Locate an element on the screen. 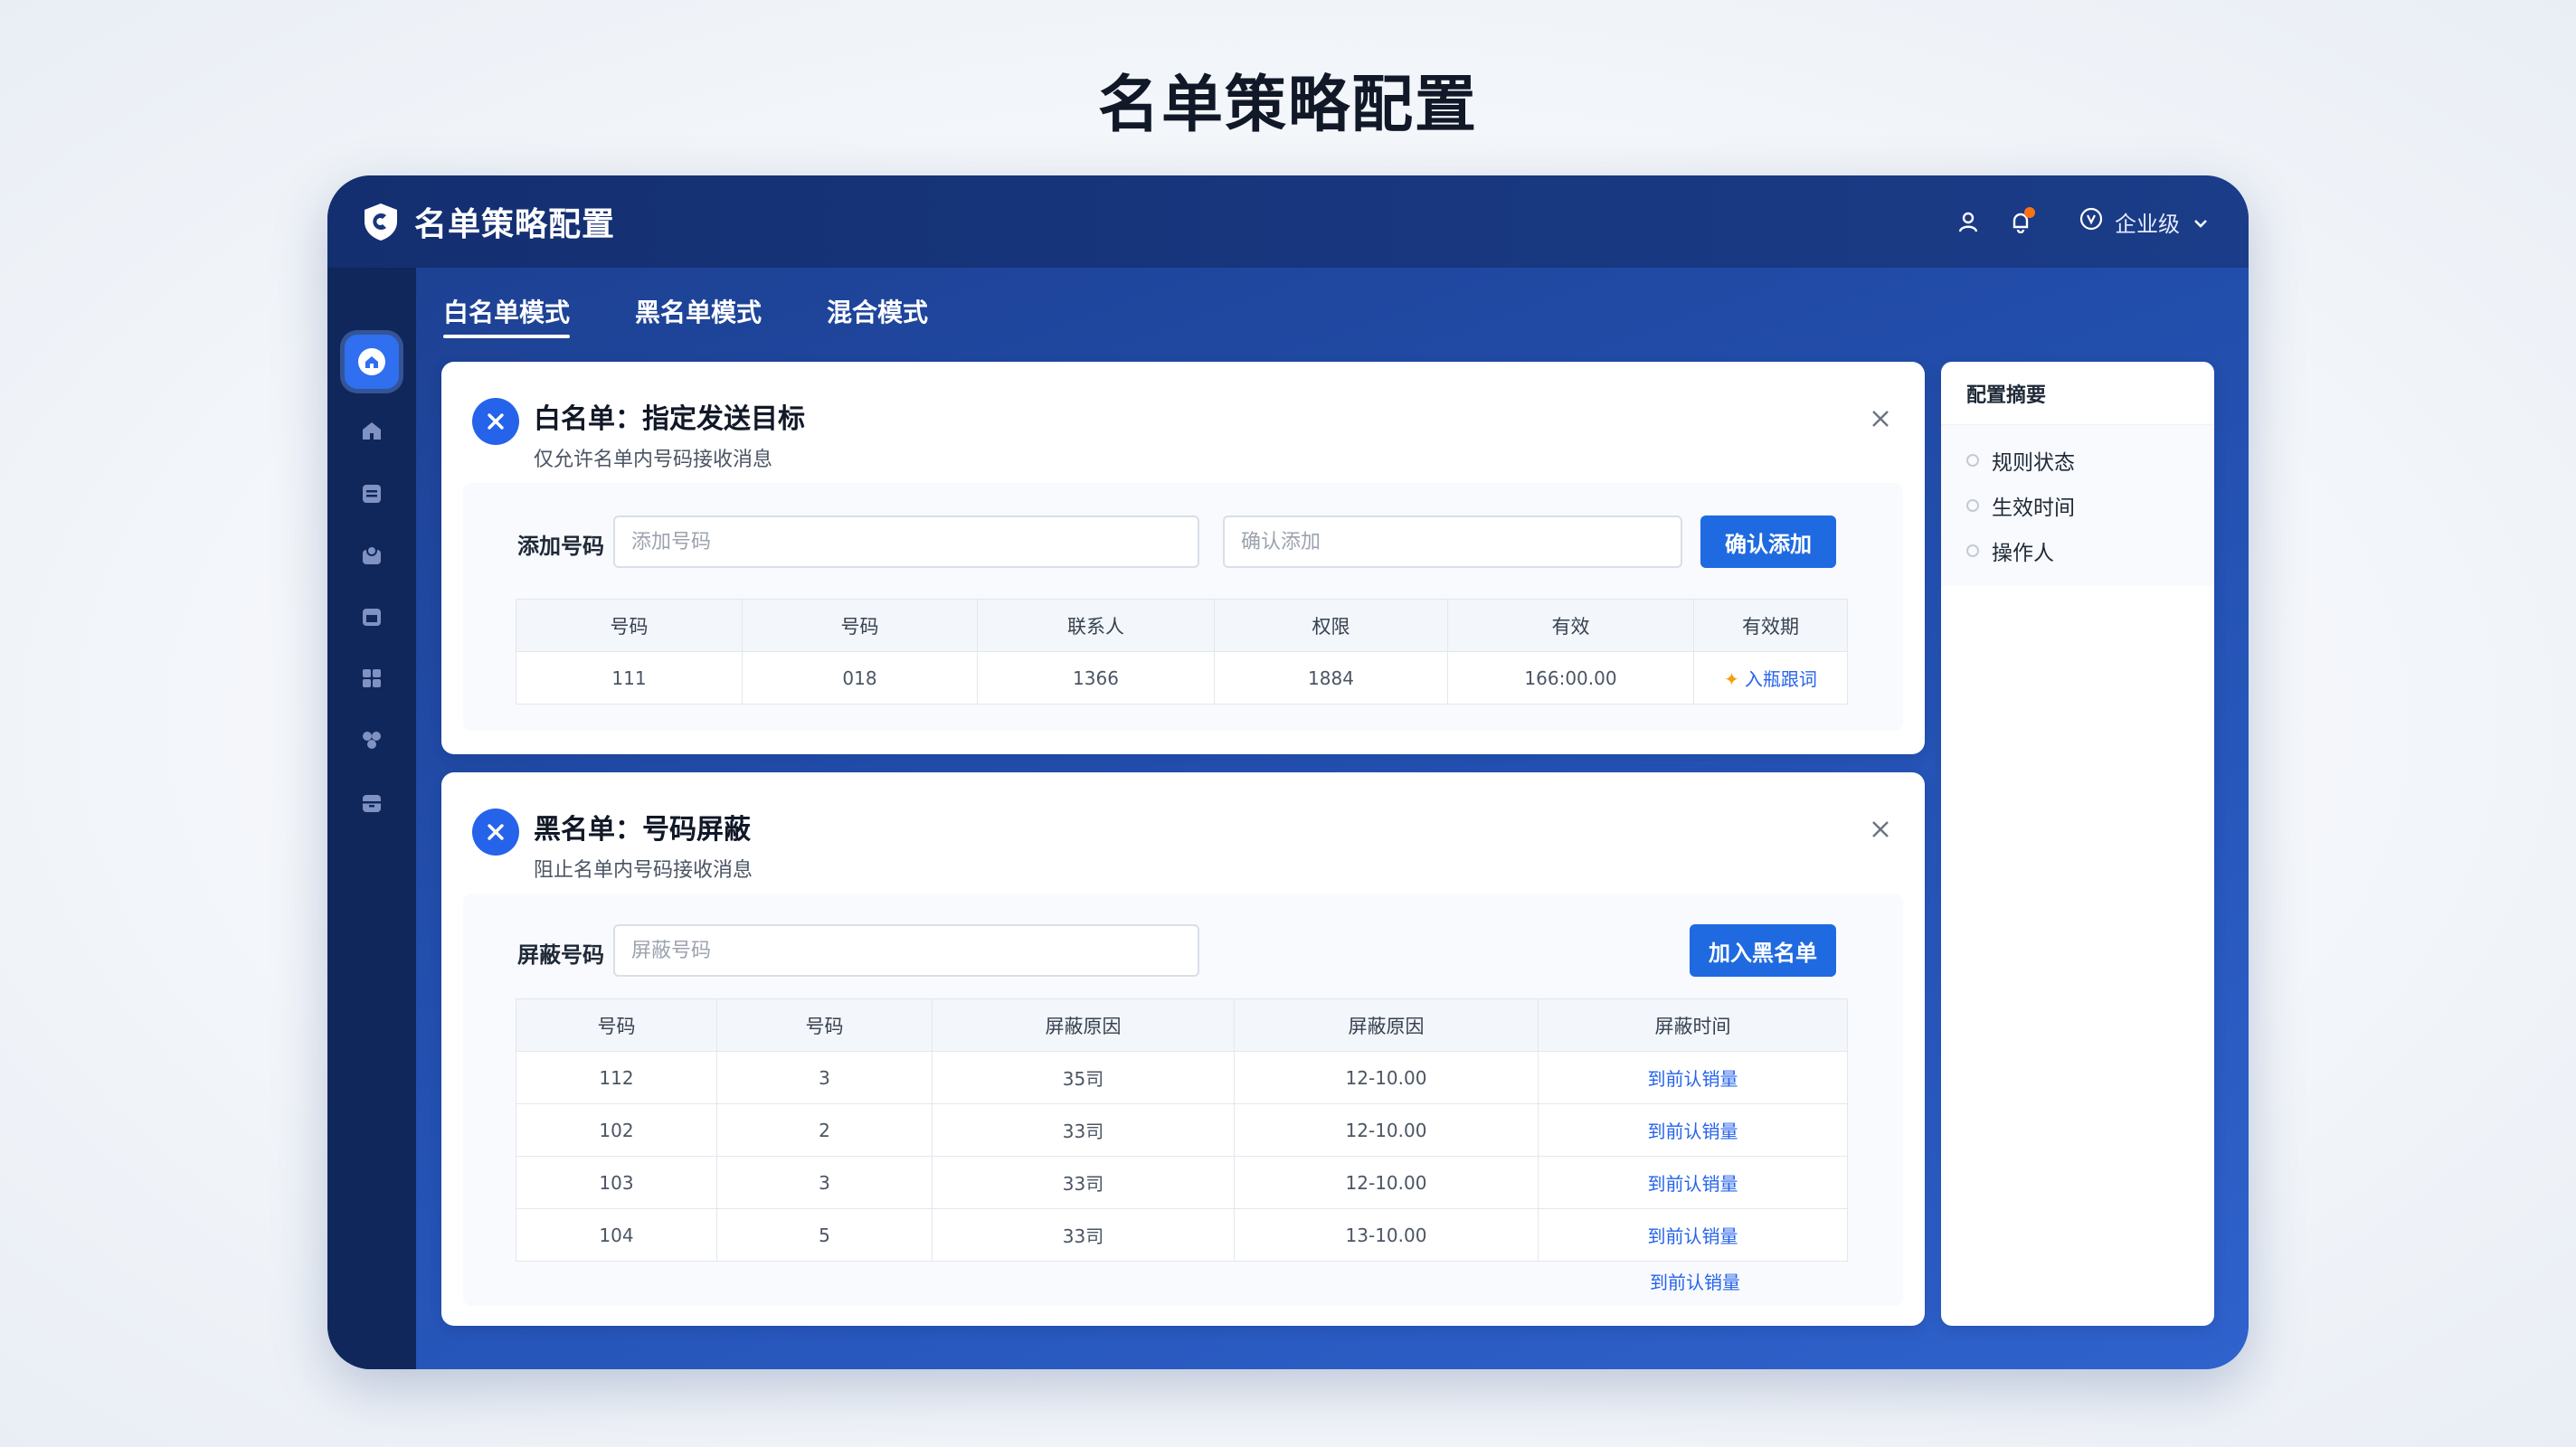 This screenshot has height=1447, width=2576. add-number-input is located at coordinates (906, 542).